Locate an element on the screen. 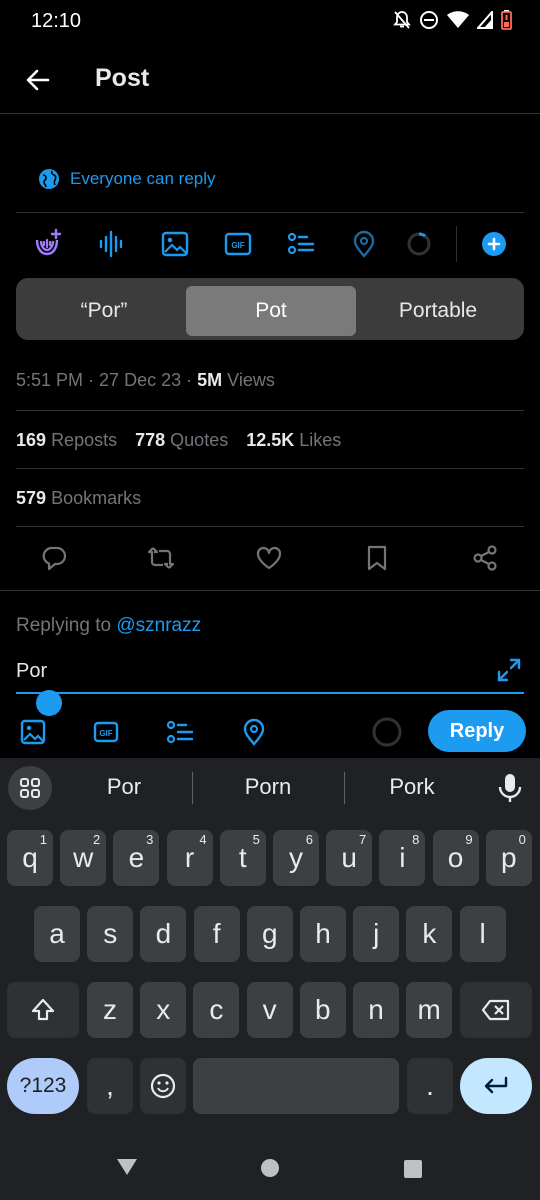 This screenshot has height=1200, width=540. key-f: f is located at coordinates (216, 934).